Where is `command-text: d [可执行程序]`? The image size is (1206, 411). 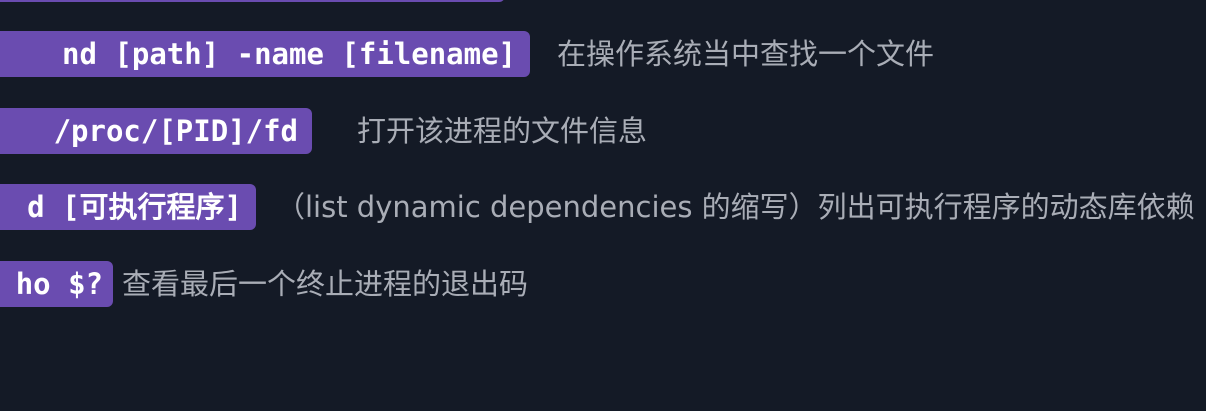
command-text: d [可执行程序] is located at coordinates (134, 207).